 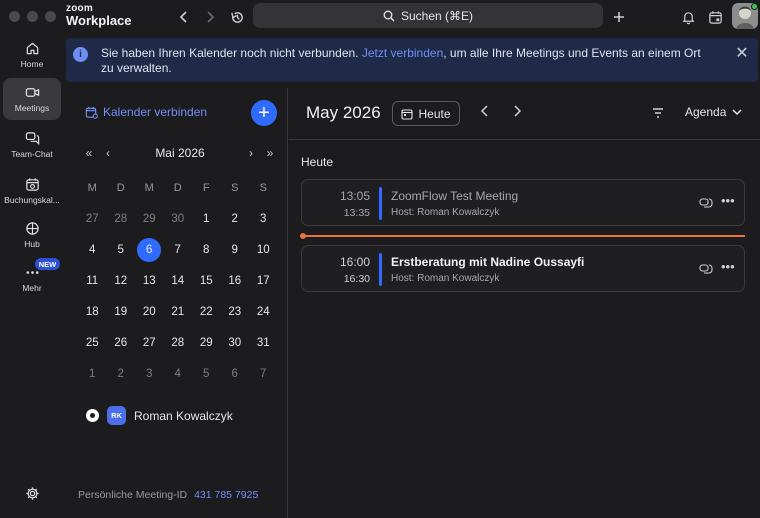 What do you see at coordinates (92, 312) in the screenshot?
I see `calendar-day: 18` at bounding box center [92, 312].